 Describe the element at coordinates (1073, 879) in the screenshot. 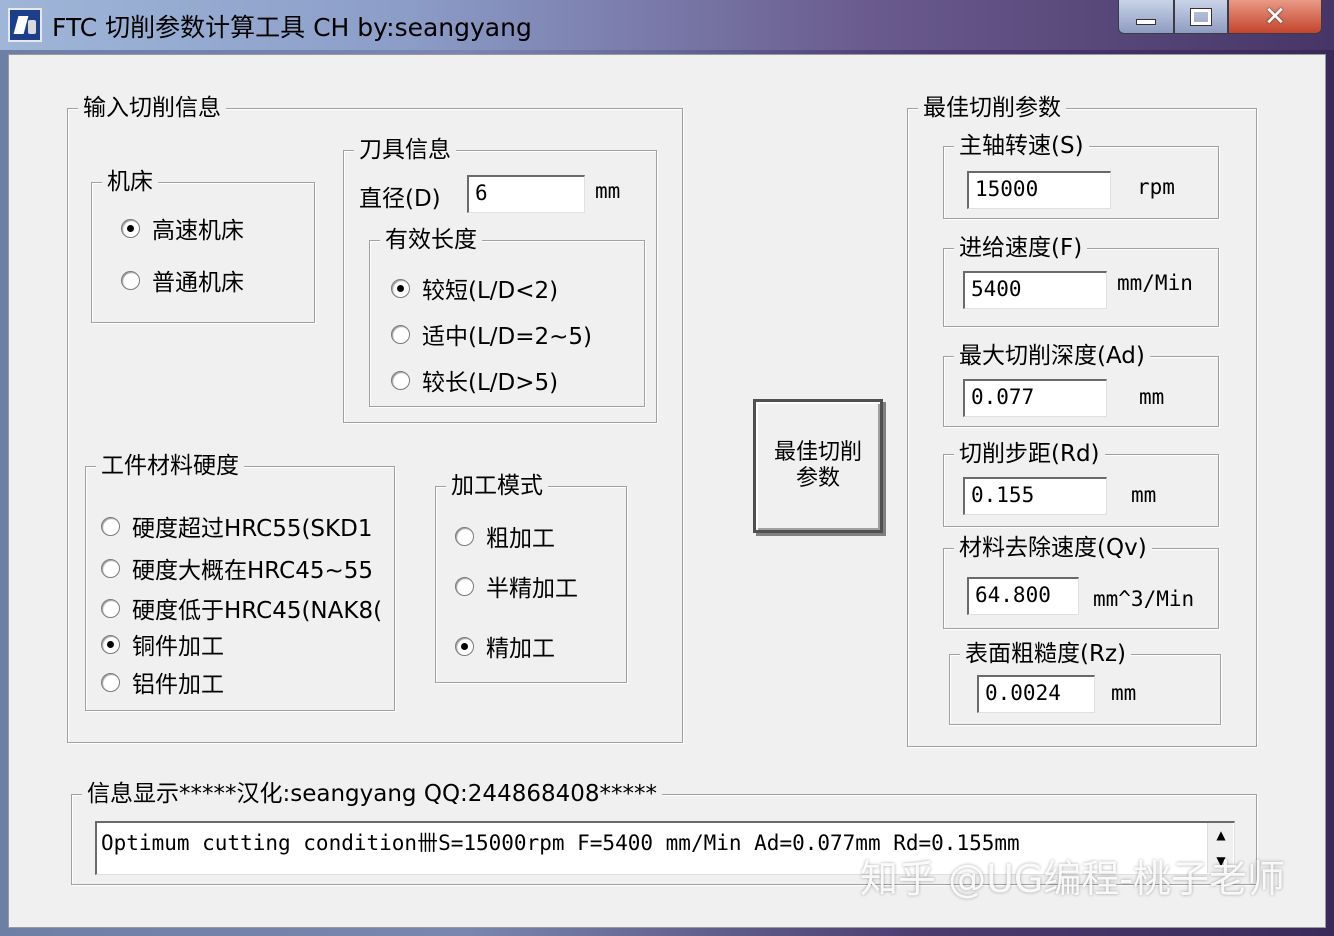

I see `watermark-text: 知乎 @UG编程-桃子老师` at that location.